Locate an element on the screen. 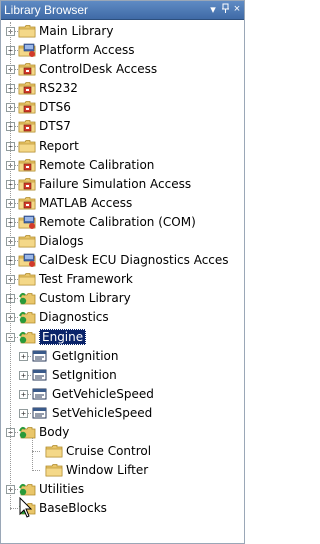 The image size is (320, 544). tree-item-label: Remote Calibration (COM) is located at coordinates (117, 221).